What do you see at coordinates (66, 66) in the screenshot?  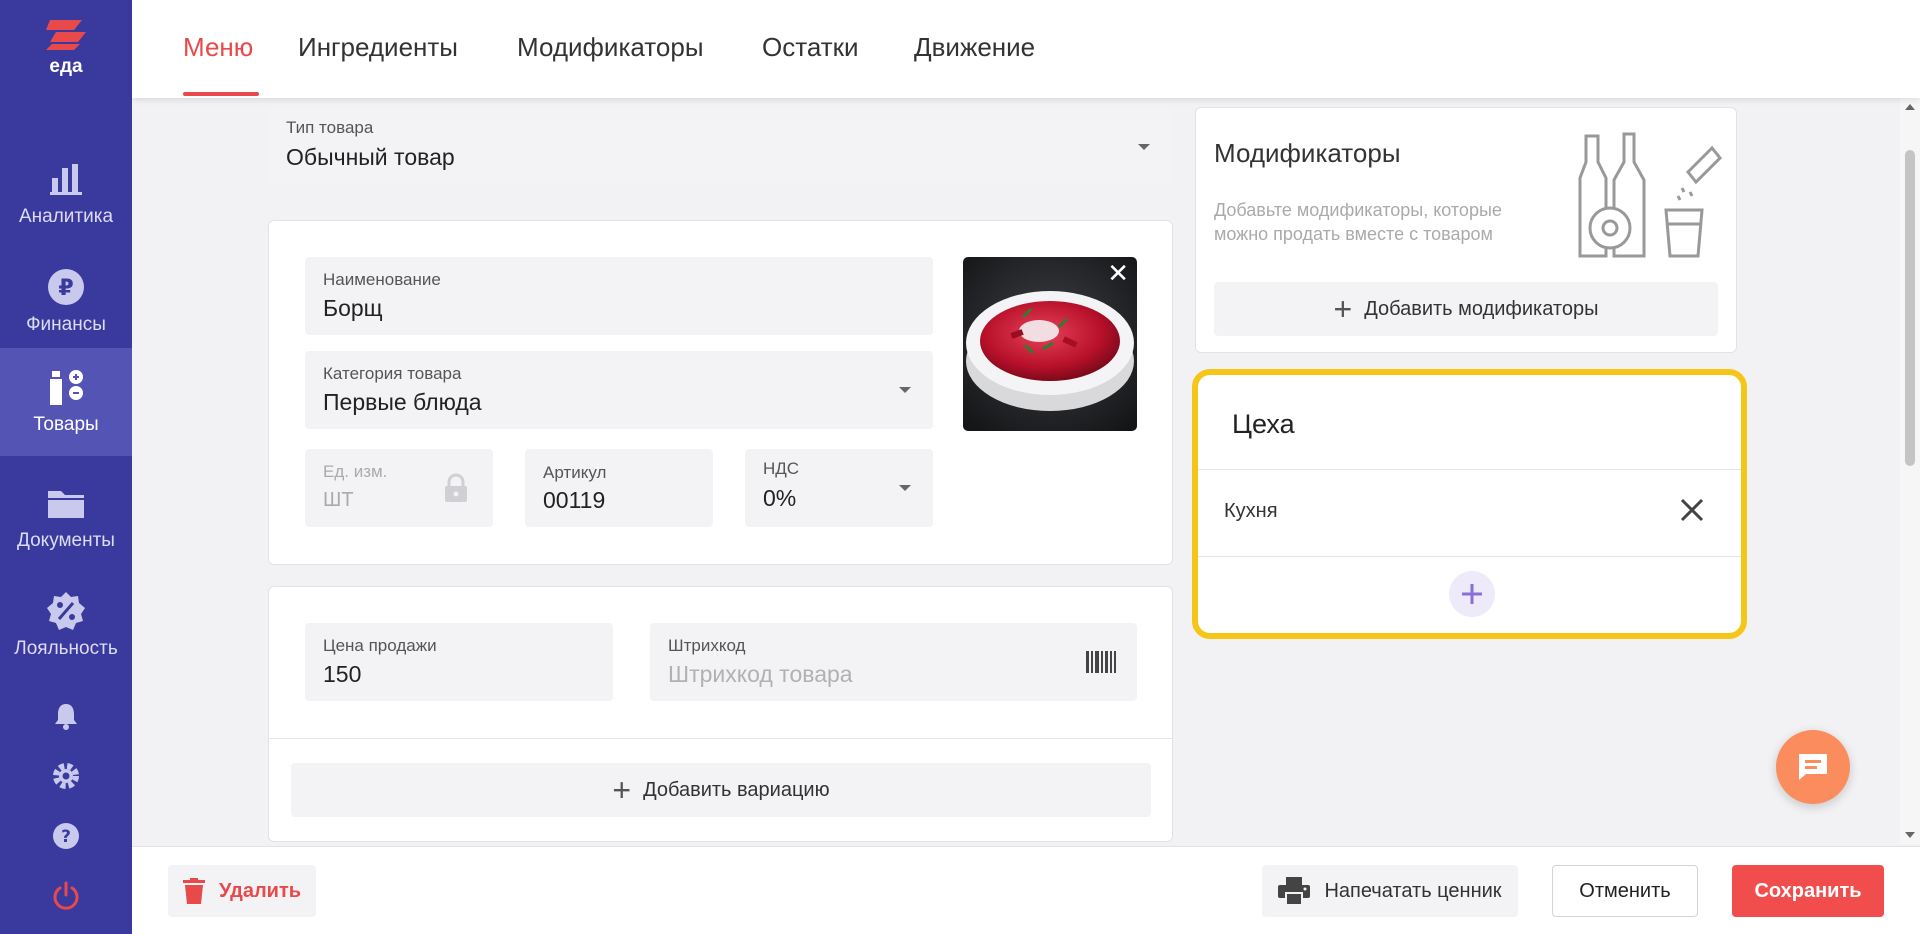 I see `brand-name: еда` at bounding box center [66, 66].